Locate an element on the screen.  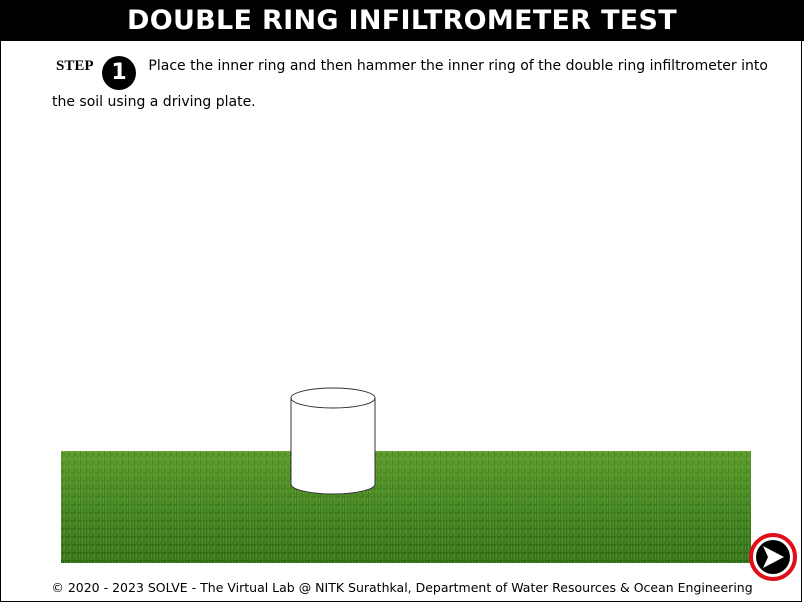
next-arrow-icon is located at coordinates (773, 557).